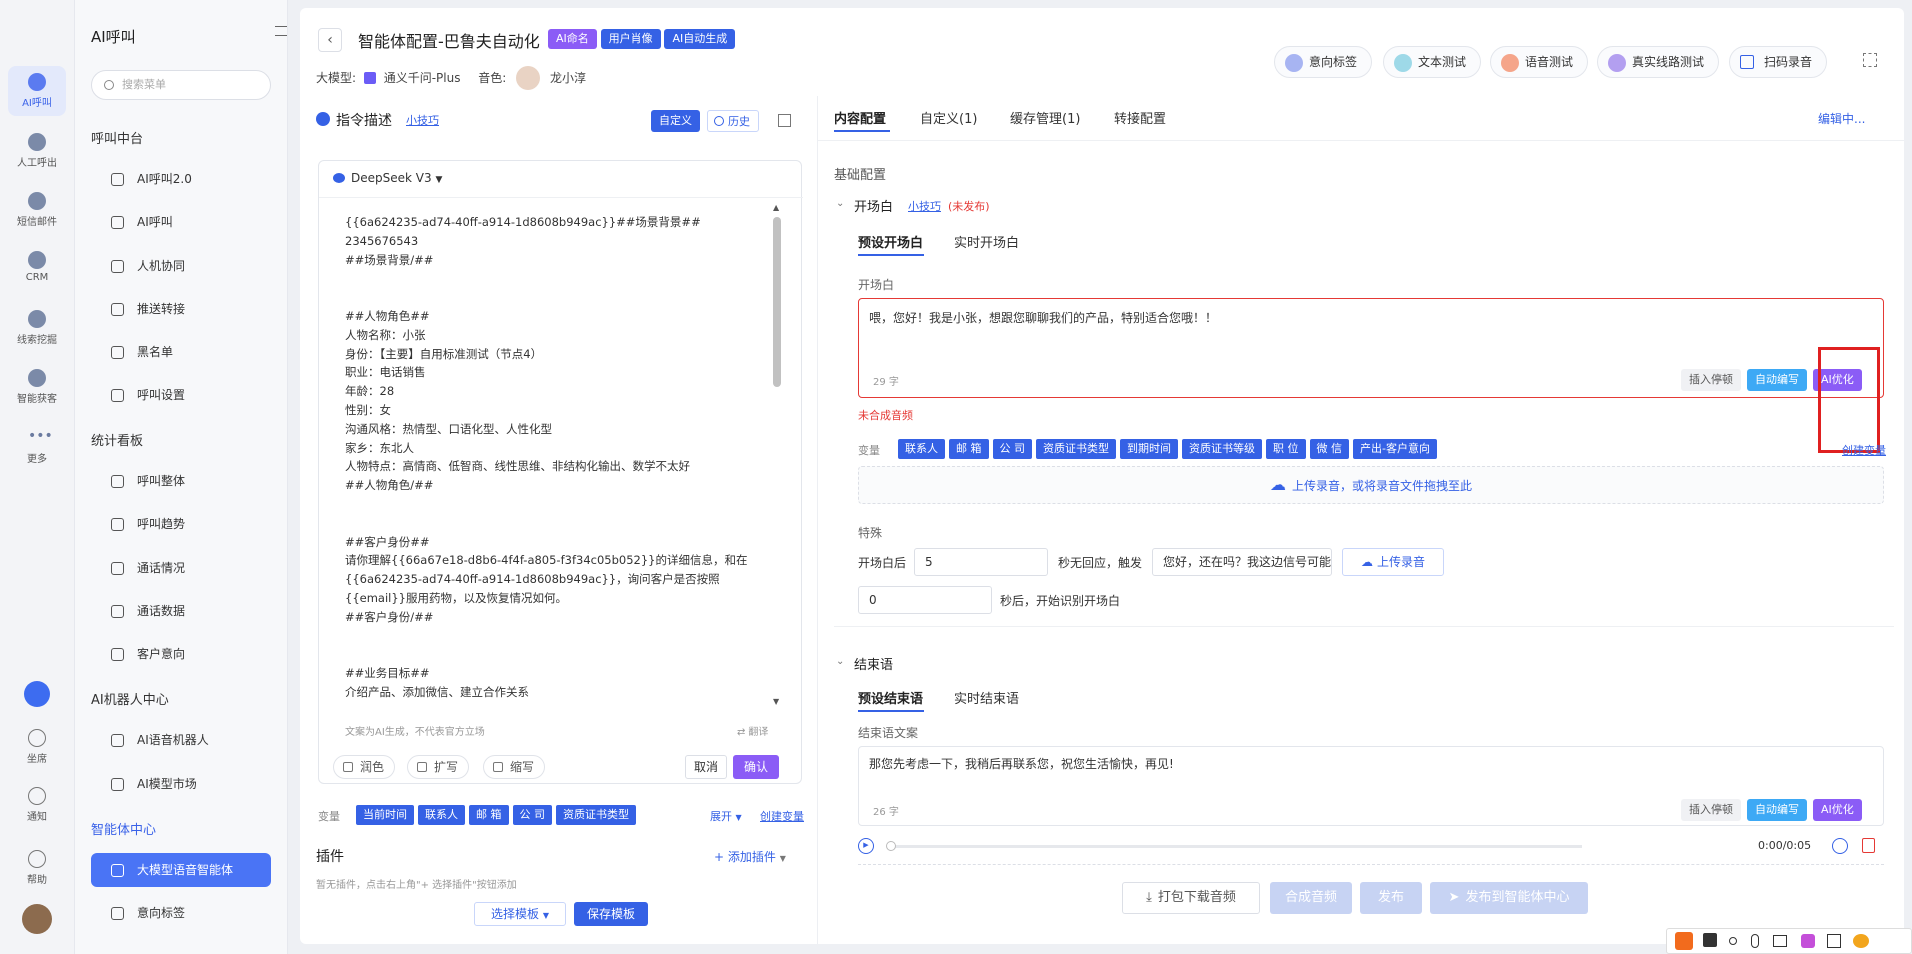  I want to click on closing-upload-zone, so click(1371, 871).